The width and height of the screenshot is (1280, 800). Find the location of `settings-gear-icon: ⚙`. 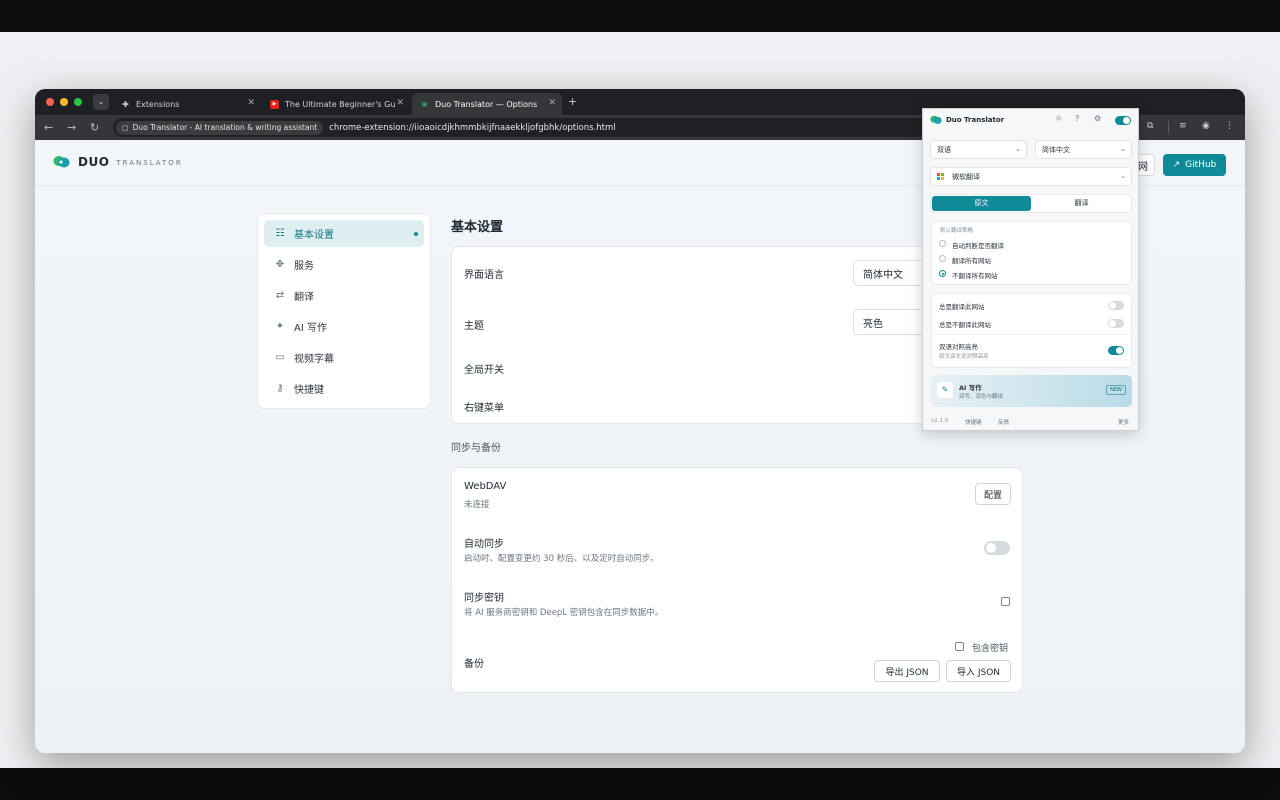

settings-gear-icon: ⚙ is located at coordinates (1097, 118).